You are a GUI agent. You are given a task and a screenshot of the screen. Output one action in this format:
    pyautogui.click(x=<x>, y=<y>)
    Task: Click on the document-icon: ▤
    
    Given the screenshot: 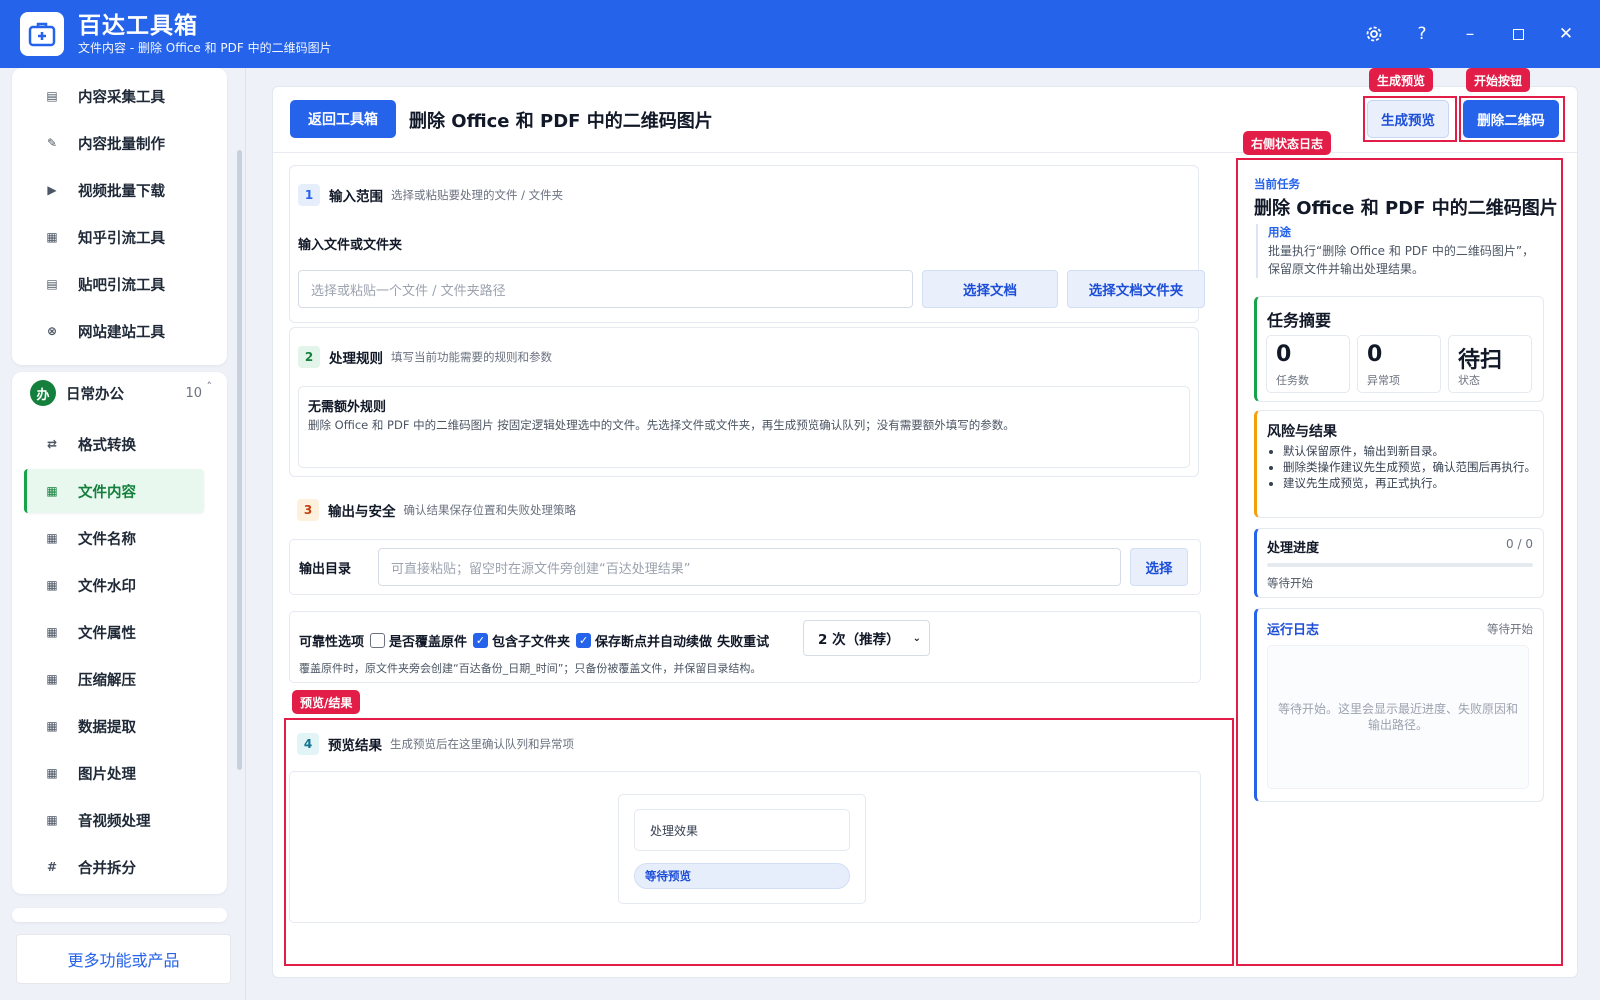 What is the action you would take?
    pyautogui.click(x=52, y=96)
    